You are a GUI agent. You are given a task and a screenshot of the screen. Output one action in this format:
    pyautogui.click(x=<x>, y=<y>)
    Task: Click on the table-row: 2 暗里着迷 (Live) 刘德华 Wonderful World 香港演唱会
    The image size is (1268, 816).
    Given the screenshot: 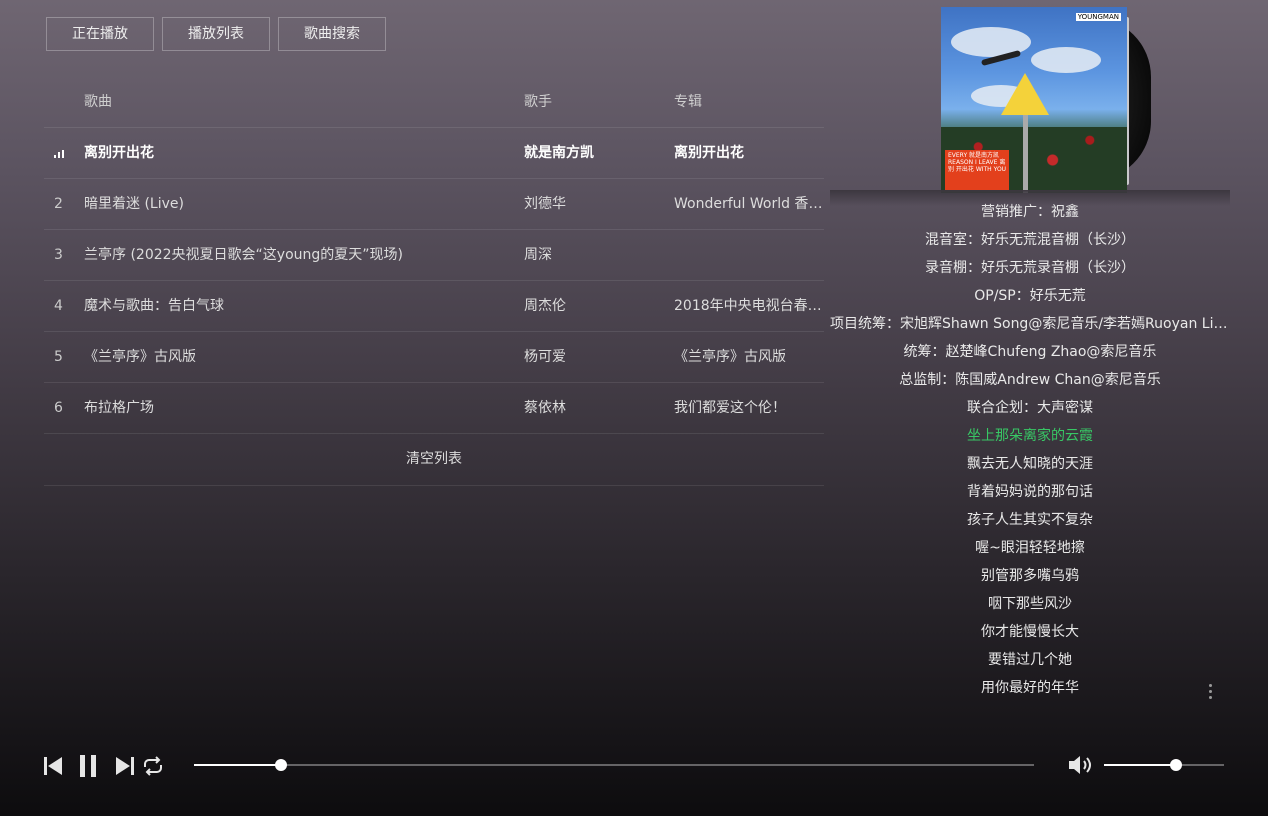 What is the action you would take?
    pyautogui.click(x=434, y=204)
    